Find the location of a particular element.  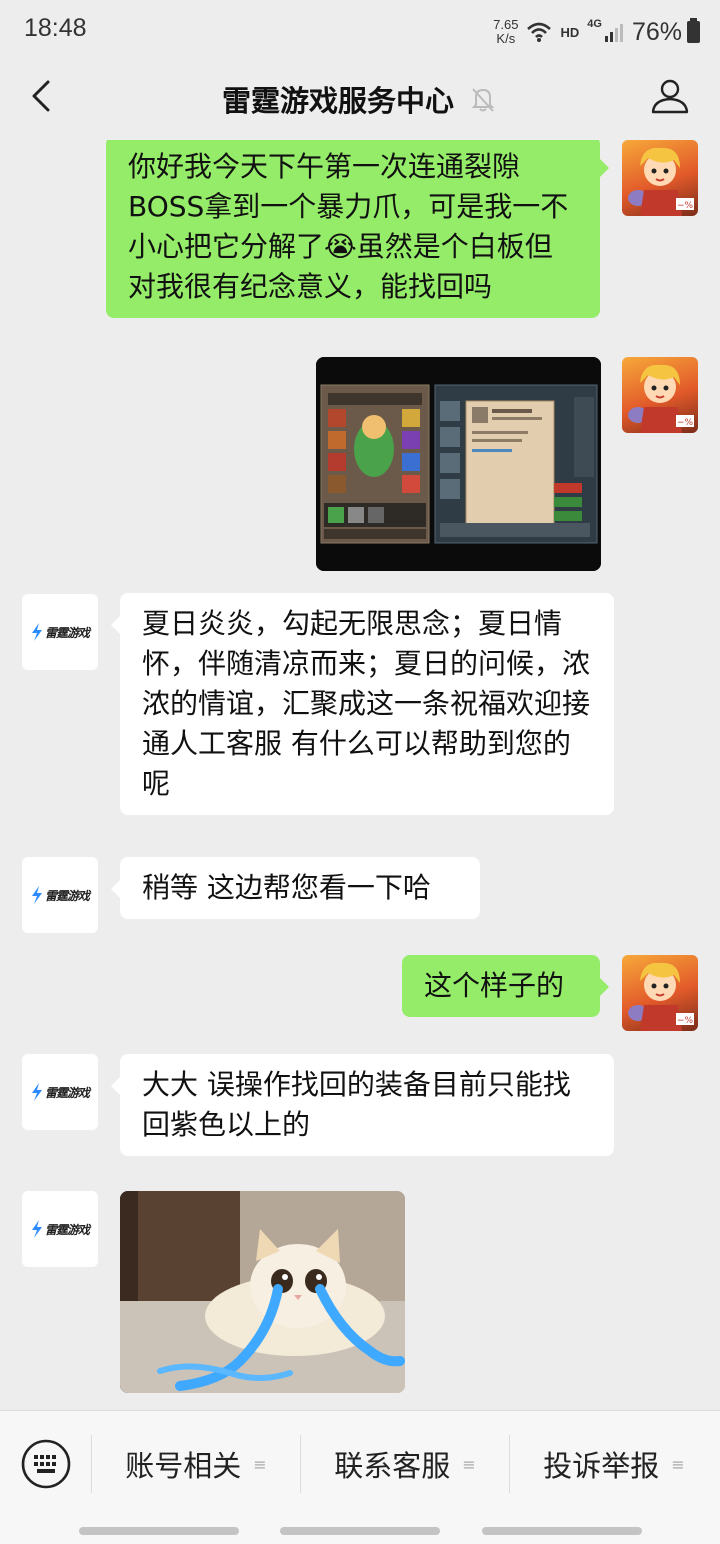

bell-muted-icon is located at coordinates (483, 100).